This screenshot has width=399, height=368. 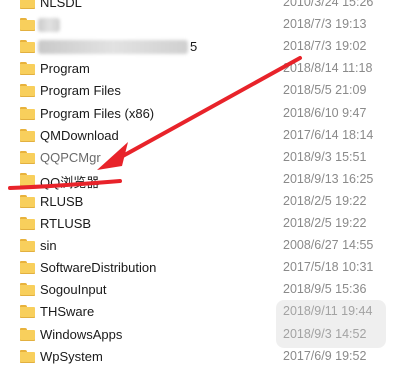 I want to click on annotation-underline, so click(x=65, y=184).